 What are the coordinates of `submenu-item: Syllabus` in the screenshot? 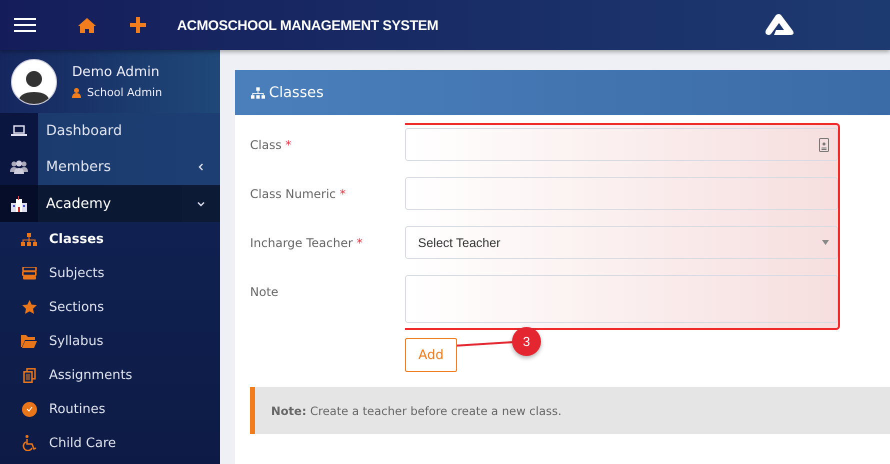 It's located at (110, 341).